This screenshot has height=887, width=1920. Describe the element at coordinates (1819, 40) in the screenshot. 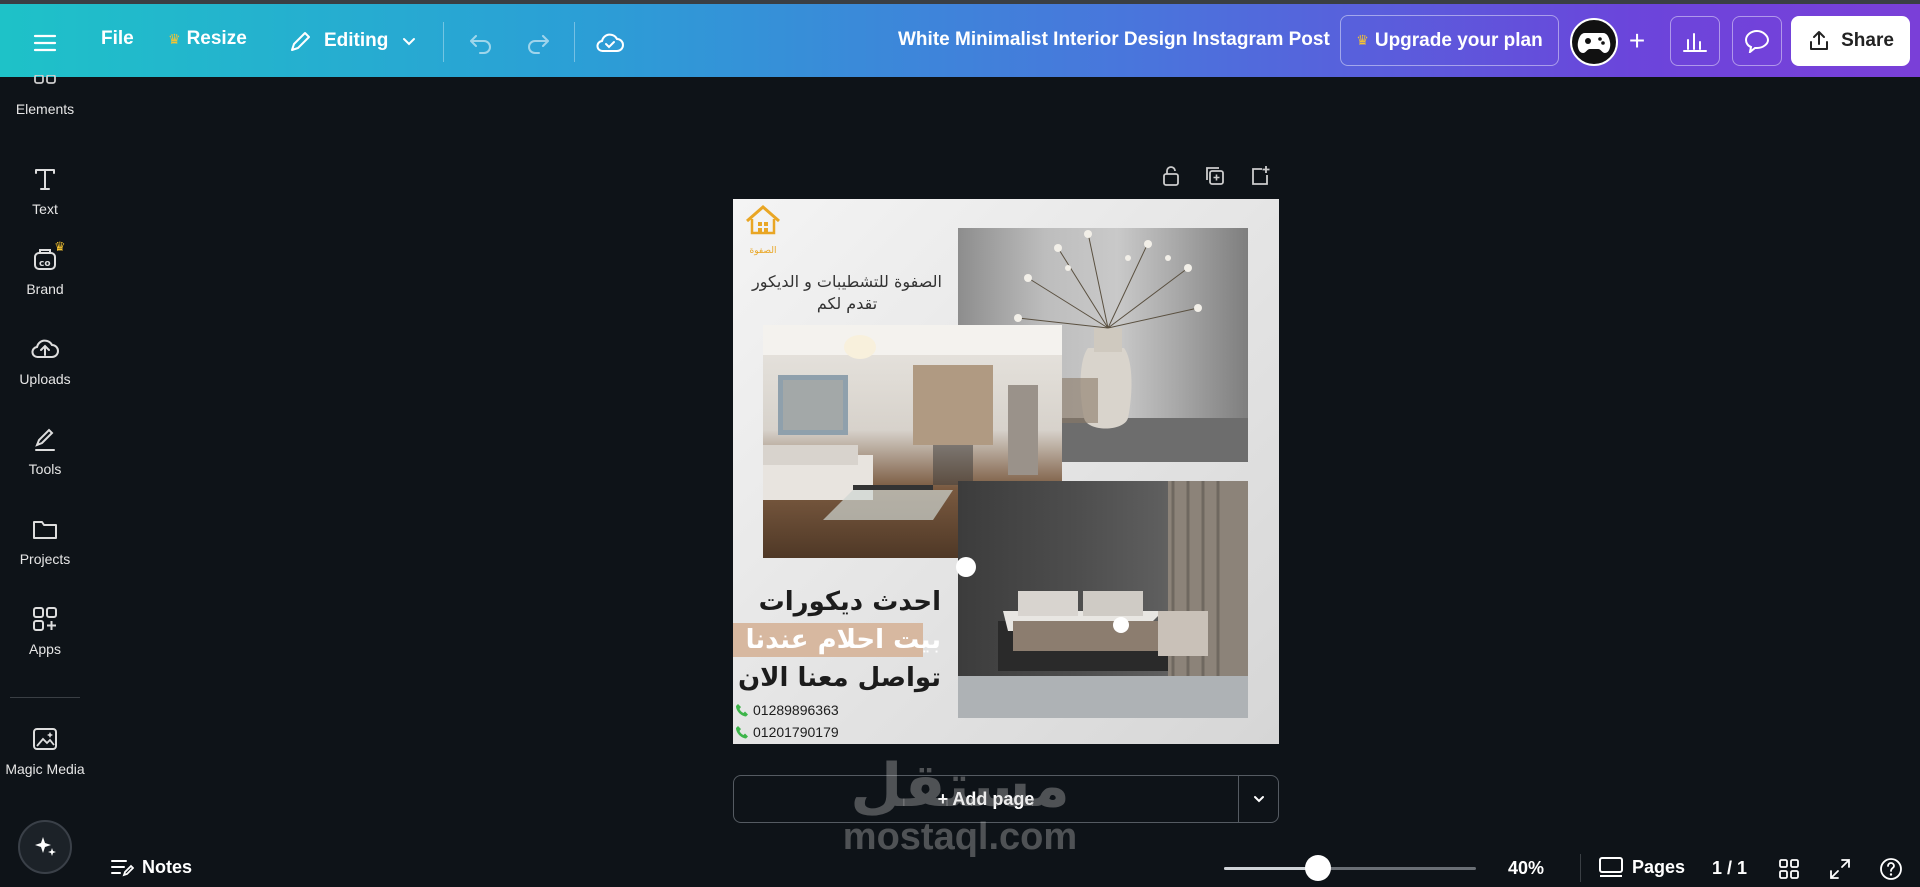

I see `share-icon` at that location.